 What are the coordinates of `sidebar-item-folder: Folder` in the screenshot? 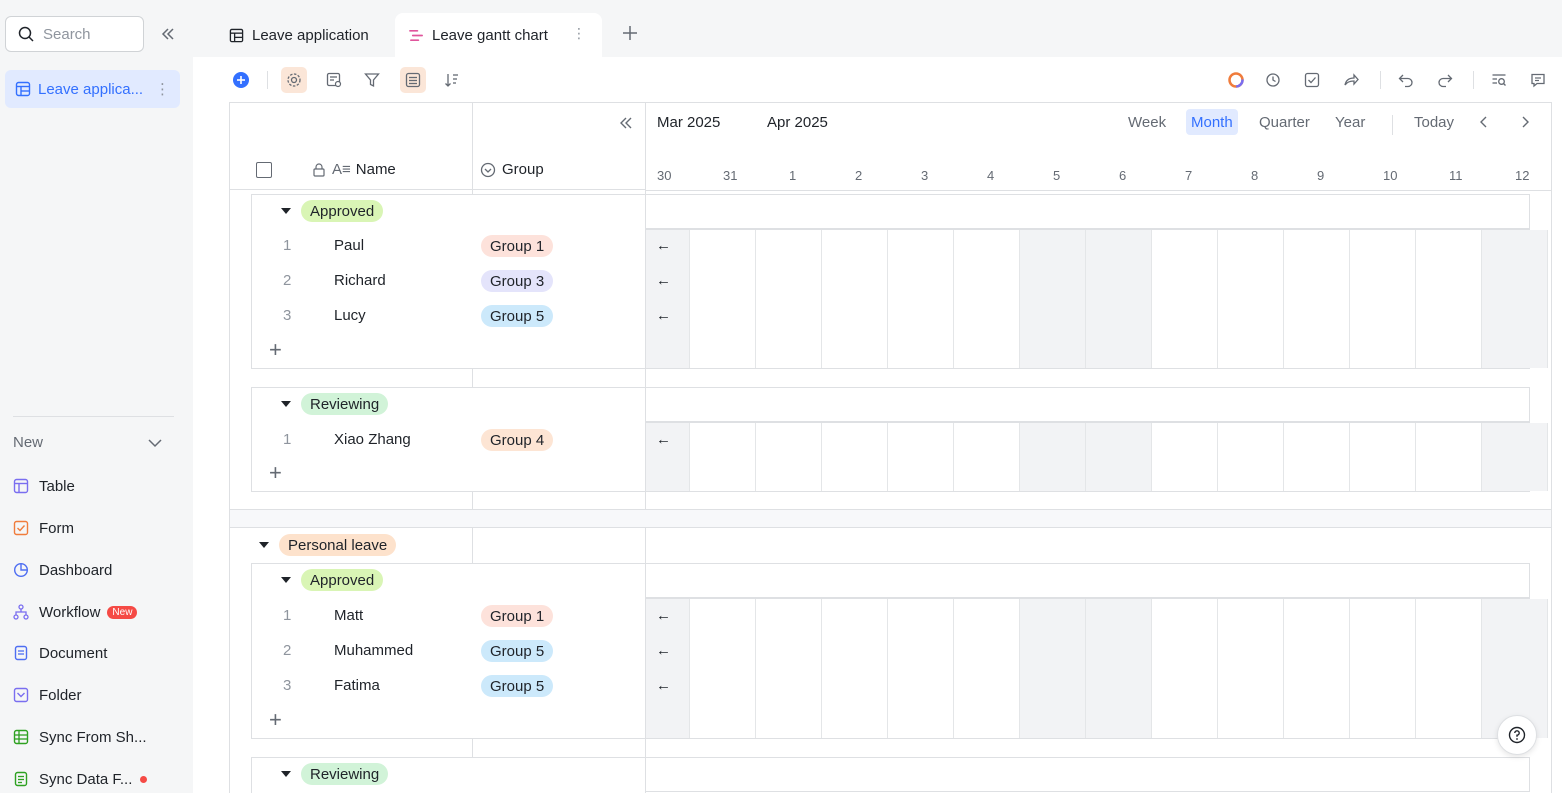 It's located at (47, 695).